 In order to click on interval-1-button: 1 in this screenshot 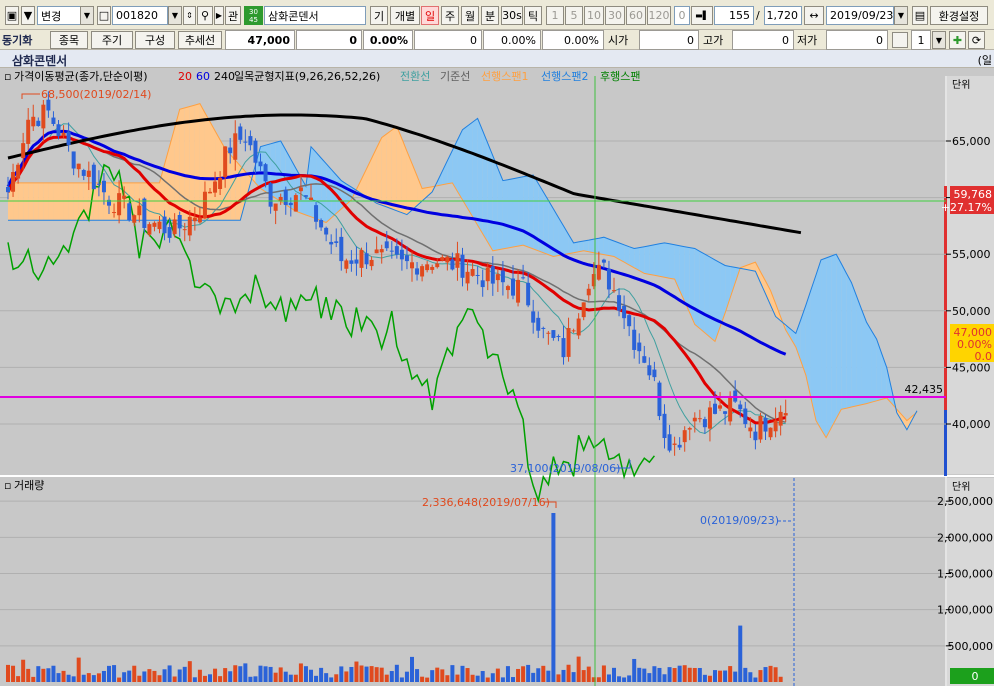, I will do `click(555, 15)`.